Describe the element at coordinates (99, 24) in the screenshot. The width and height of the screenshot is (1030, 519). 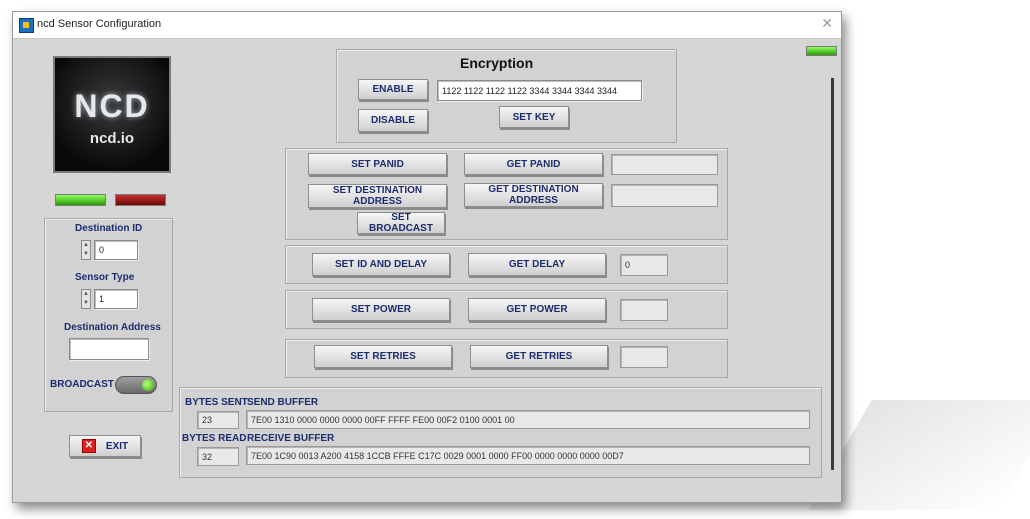
I see `window-title: ncd Sensor Configuration` at that location.